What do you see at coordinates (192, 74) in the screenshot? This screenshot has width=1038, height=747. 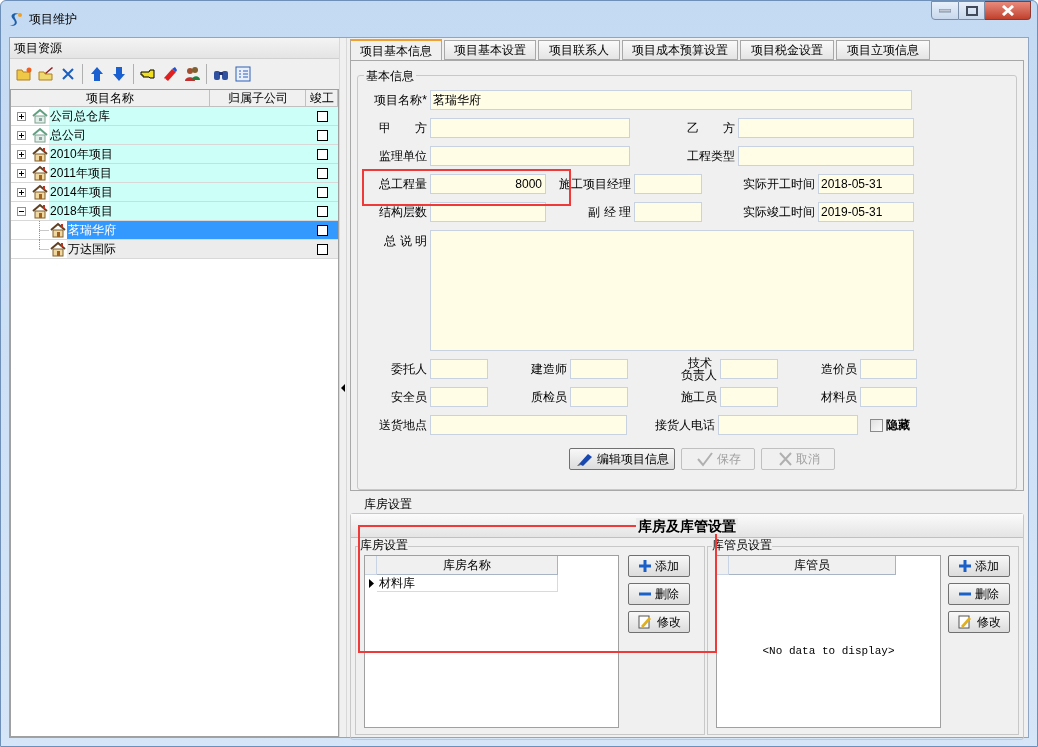 I see `people-icon` at bounding box center [192, 74].